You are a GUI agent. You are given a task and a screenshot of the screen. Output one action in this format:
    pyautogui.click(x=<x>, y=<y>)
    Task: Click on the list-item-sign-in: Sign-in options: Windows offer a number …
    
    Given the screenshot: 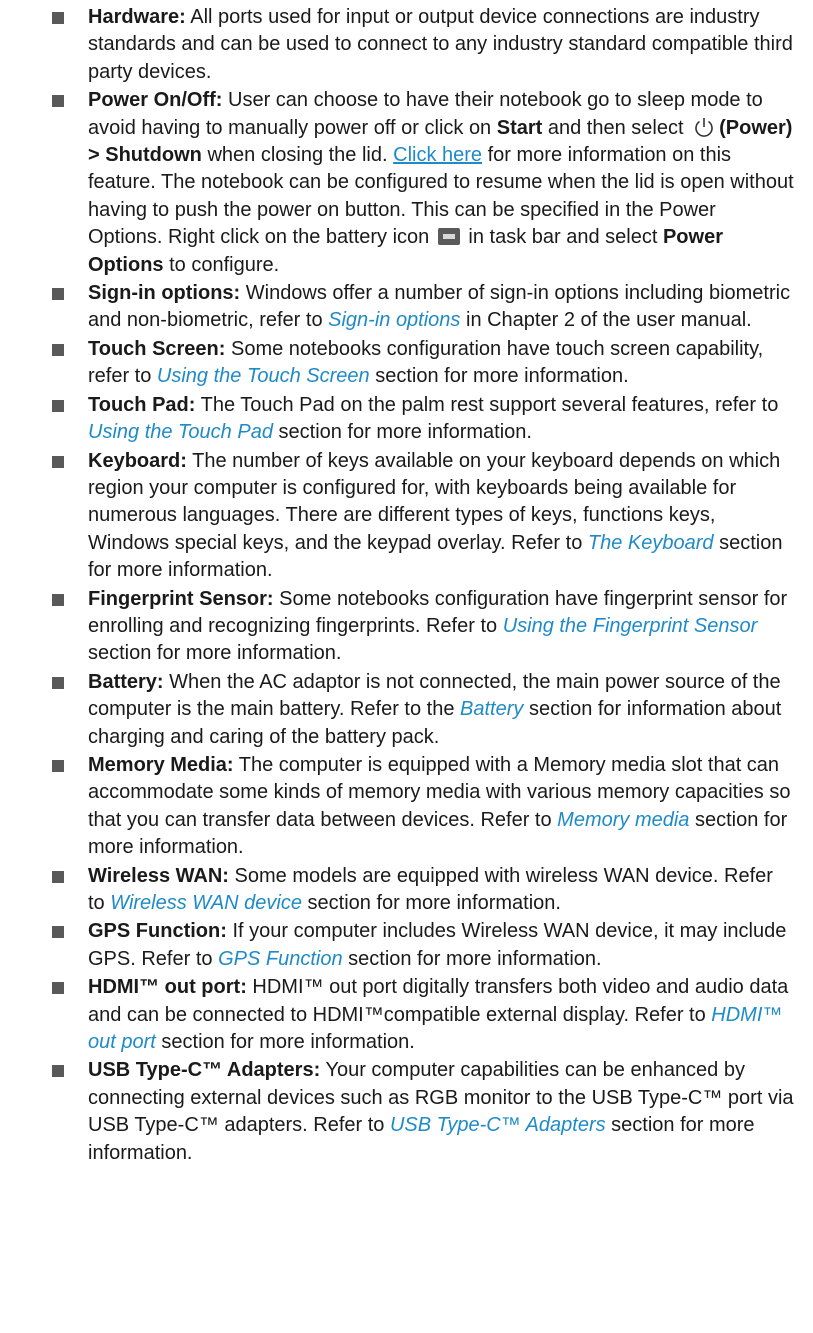 What is the action you would take?
    pyautogui.click(x=406, y=307)
    